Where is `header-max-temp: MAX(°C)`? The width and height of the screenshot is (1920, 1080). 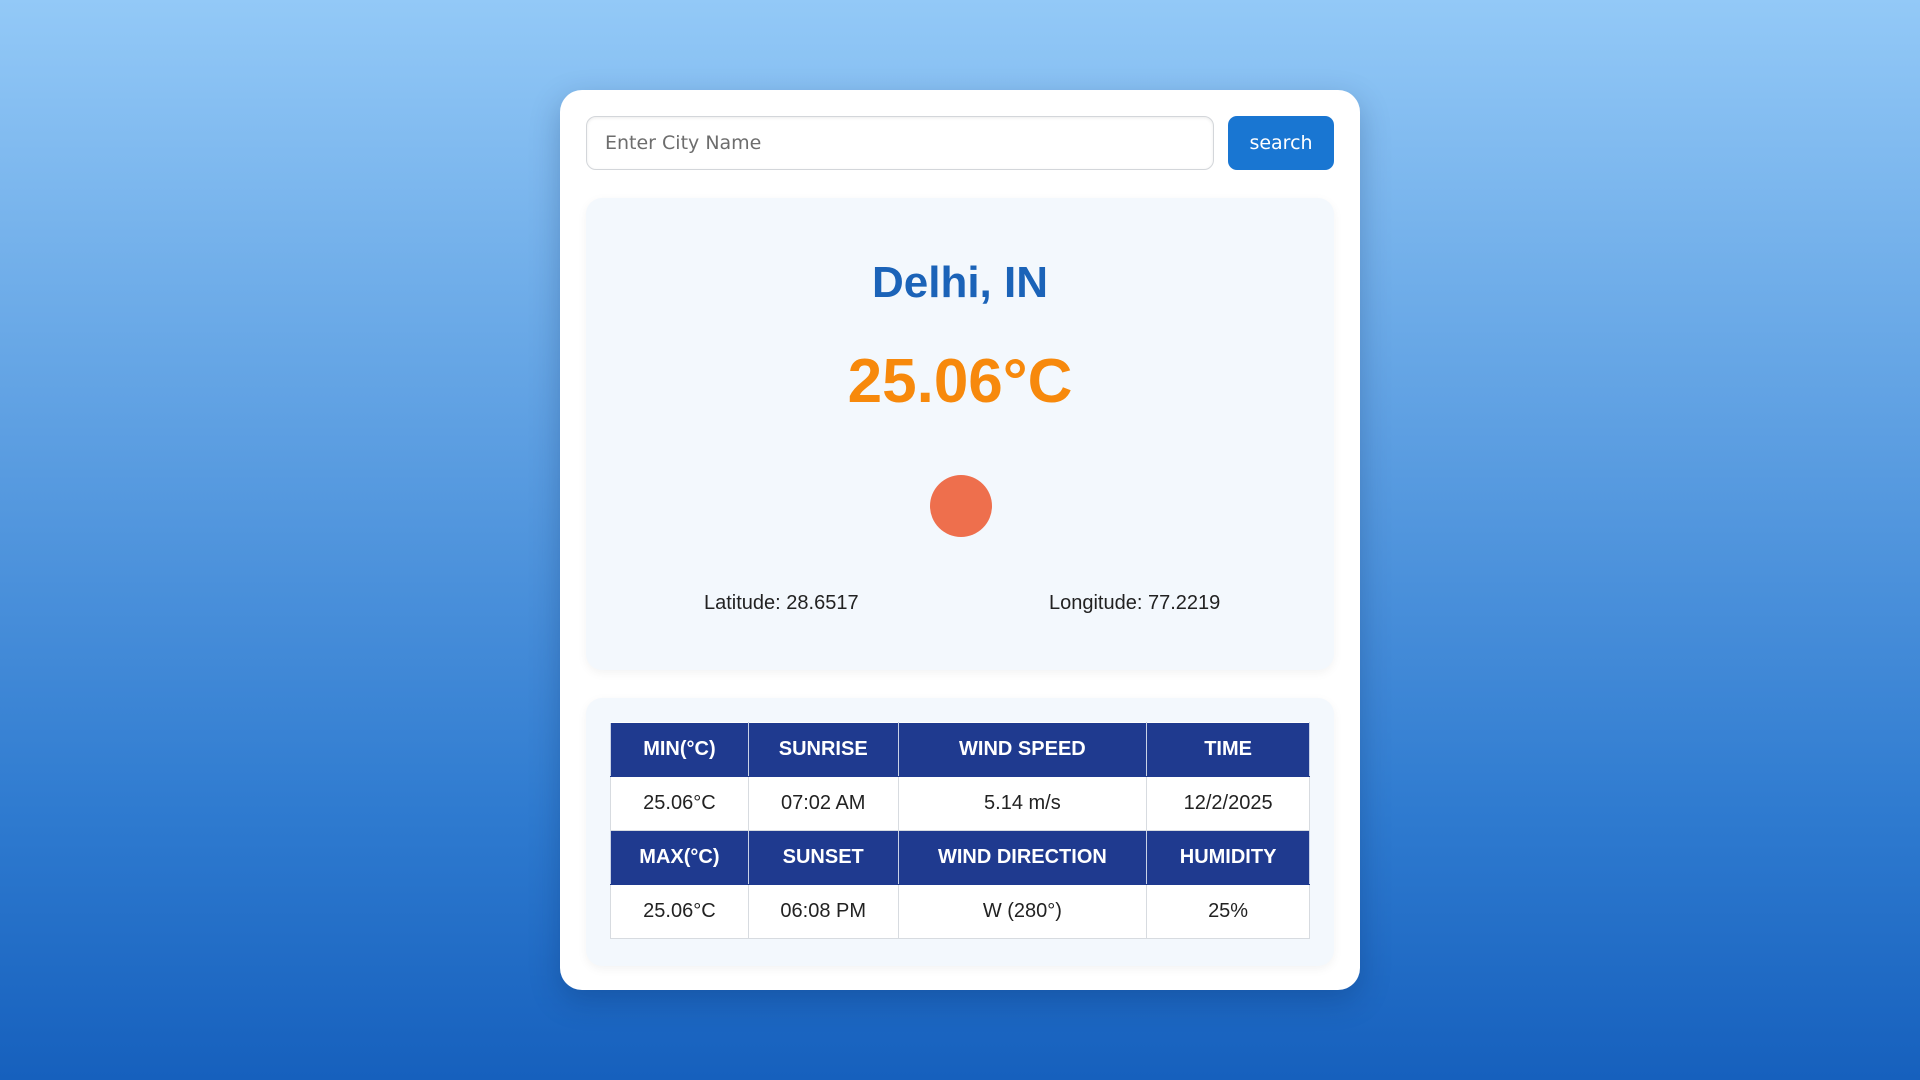 header-max-temp: MAX(°C) is located at coordinates (679, 857).